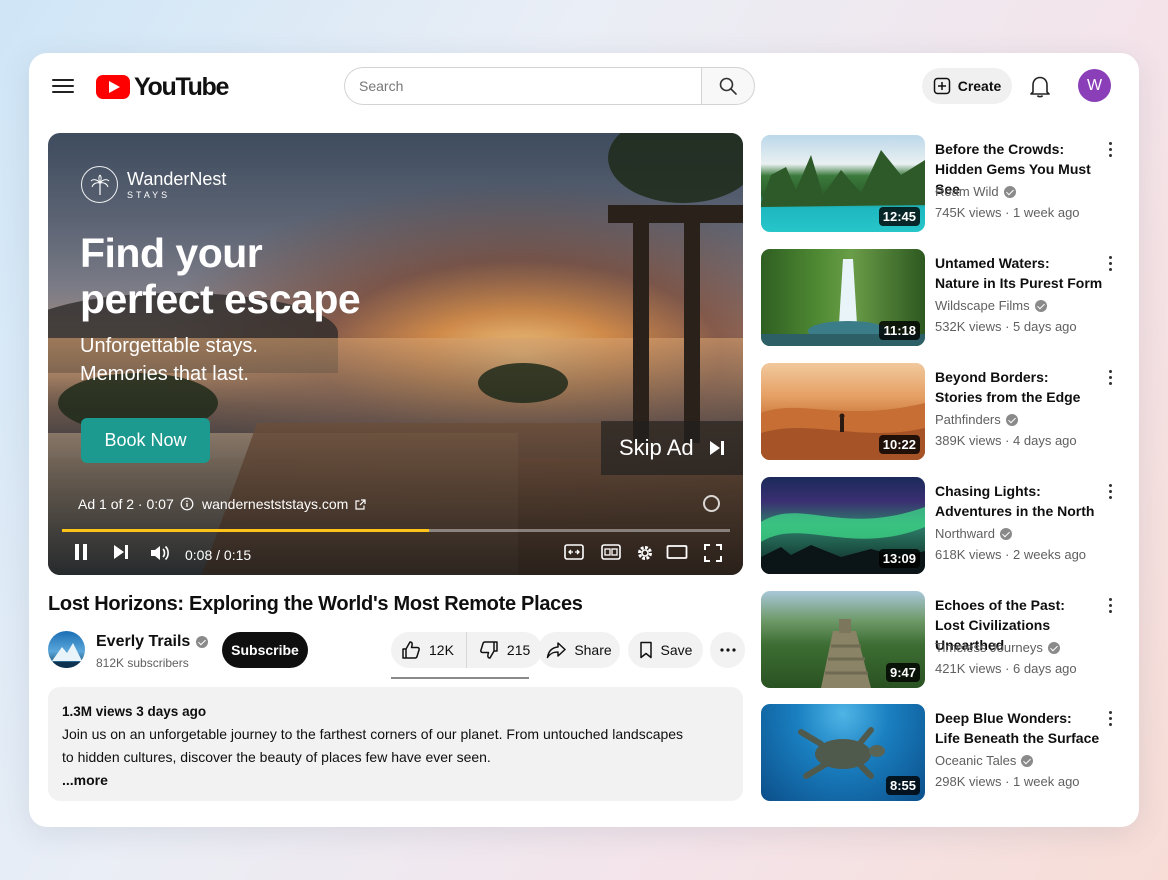 This screenshot has height=880, width=1168. Describe the element at coordinates (902, 785) in the screenshot. I see `video-duration: 8:55` at that location.